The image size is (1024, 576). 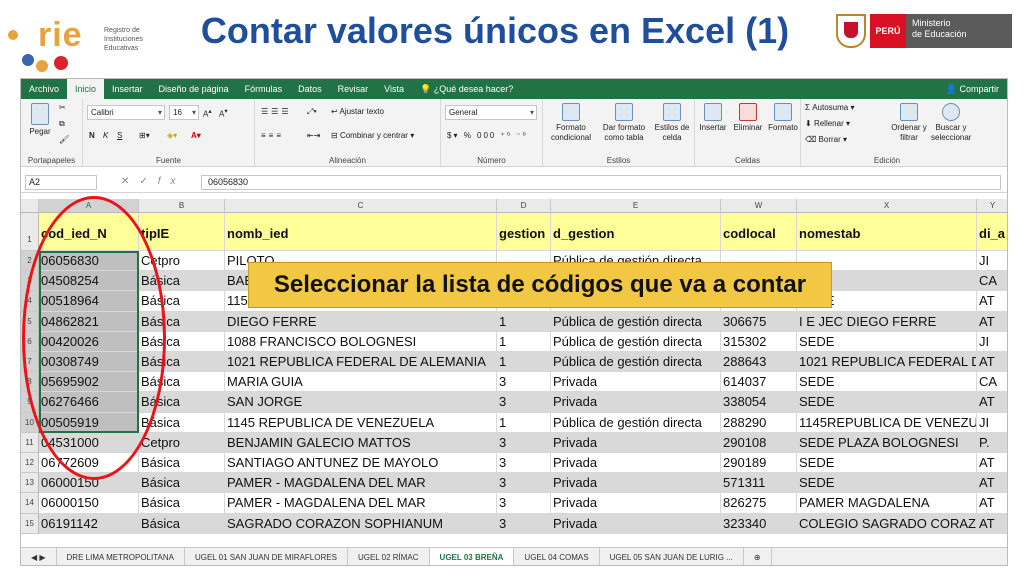 What do you see at coordinates (829, 107) in the screenshot?
I see `autosum-button: Σ Autosuma ▾` at bounding box center [829, 107].